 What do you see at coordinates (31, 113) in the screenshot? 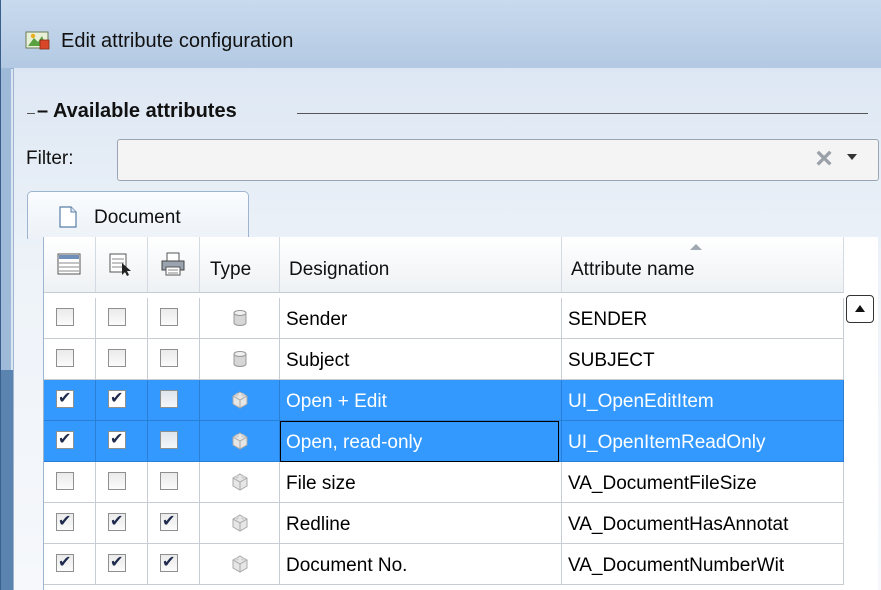
I see `group-frame-line-left` at bounding box center [31, 113].